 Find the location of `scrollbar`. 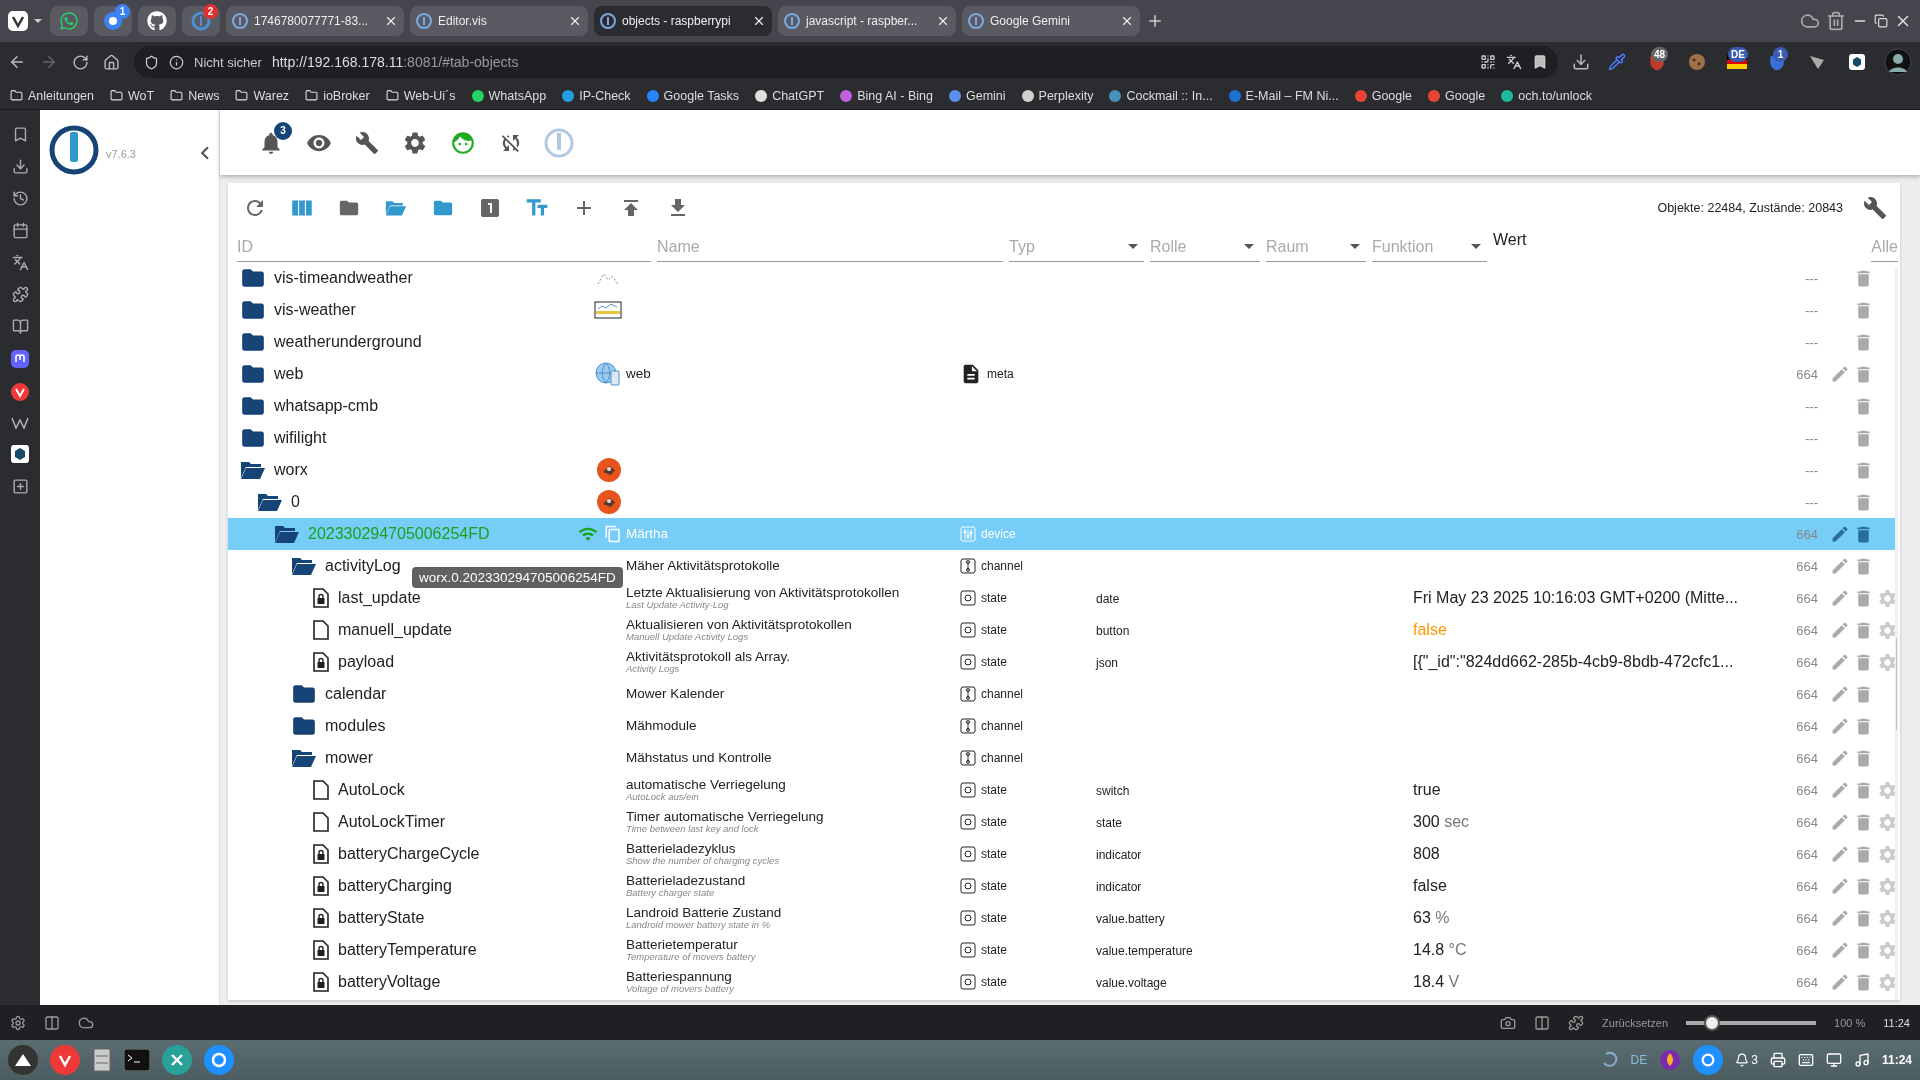

scrollbar is located at coordinates (1896, 634).